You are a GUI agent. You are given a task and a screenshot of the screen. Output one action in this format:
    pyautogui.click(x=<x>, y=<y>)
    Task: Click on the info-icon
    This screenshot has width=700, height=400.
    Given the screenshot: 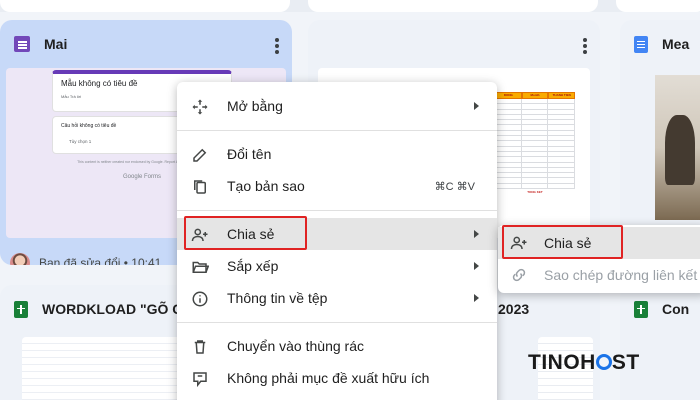 What is the action you would take?
    pyautogui.click(x=200, y=299)
    